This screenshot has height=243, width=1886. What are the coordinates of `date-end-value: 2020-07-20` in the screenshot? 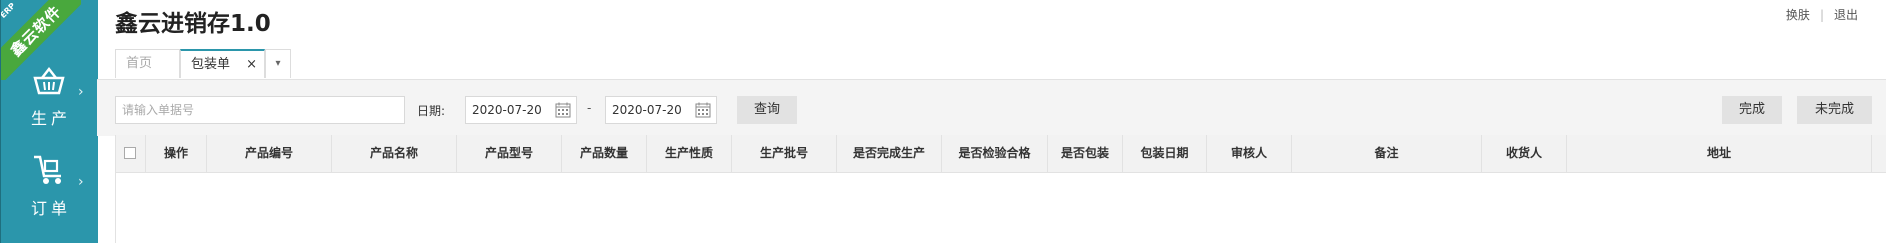 It's located at (647, 110).